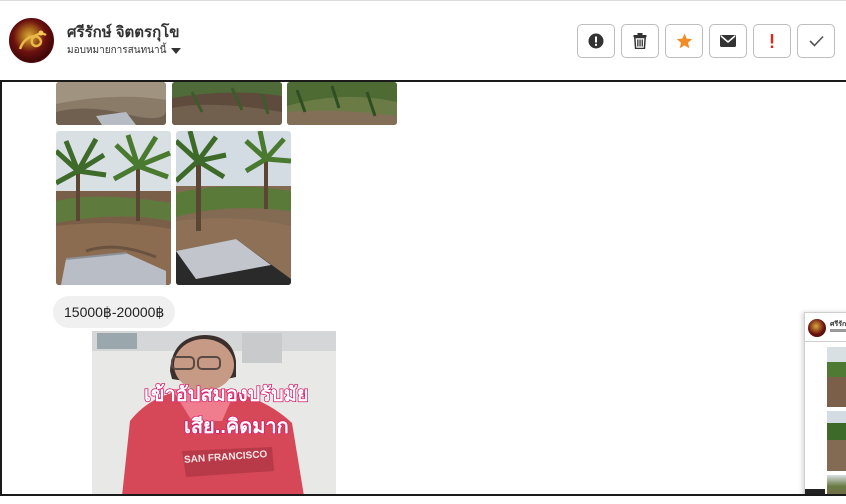  What do you see at coordinates (176, 50) in the screenshot?
I see `caret-down-icon` at bounding box center [176, 50].